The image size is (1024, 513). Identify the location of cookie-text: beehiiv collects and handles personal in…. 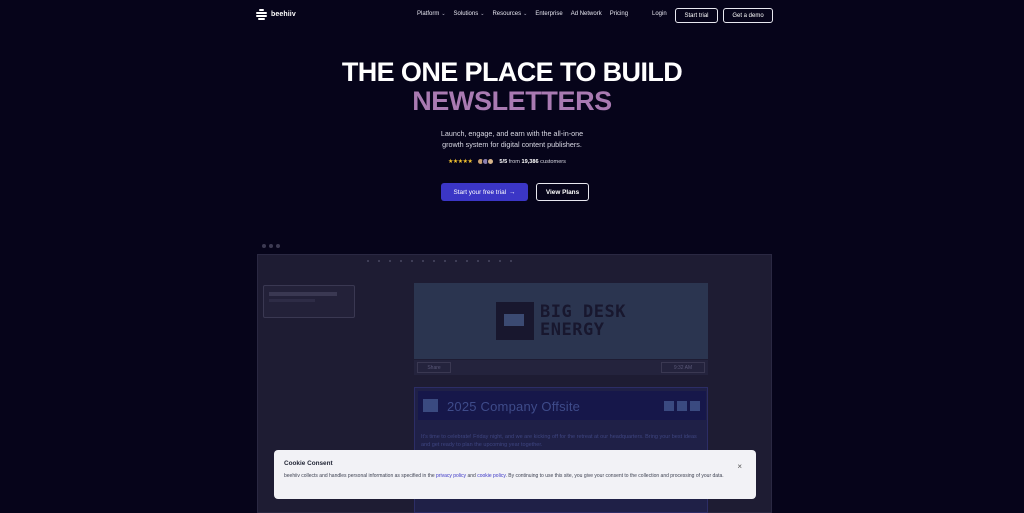
(504, 476).